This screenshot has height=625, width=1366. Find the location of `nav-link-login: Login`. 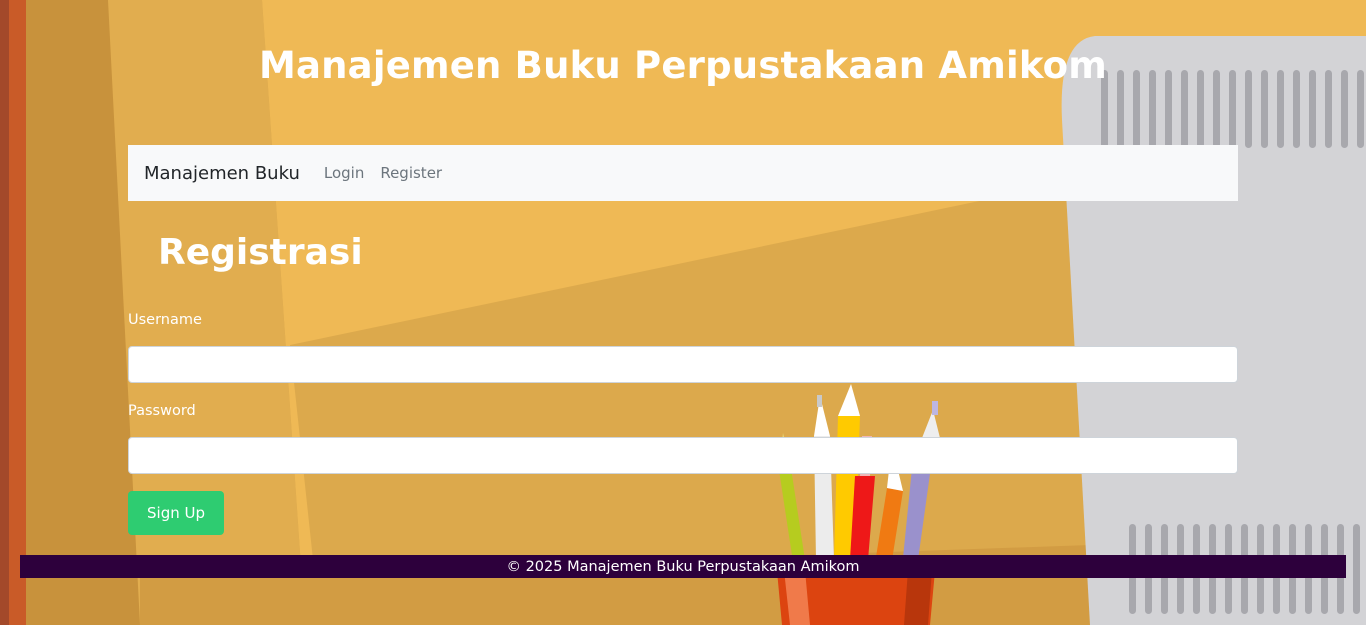

nav-link-login: Login is located at coordinates (344, 173).